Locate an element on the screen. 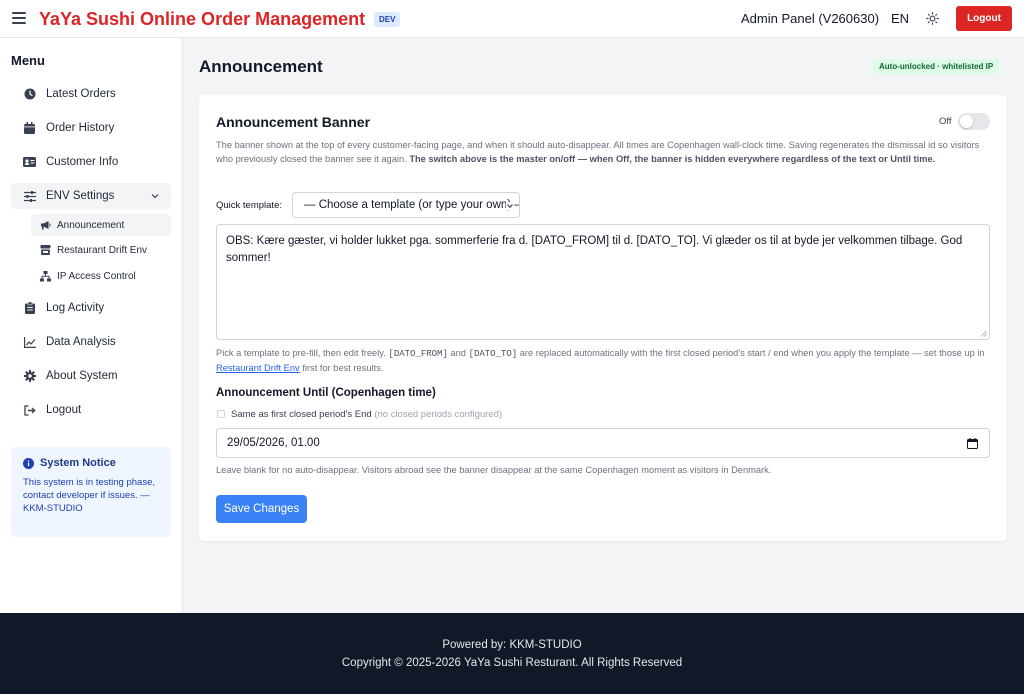  network-icon is located at coordinates (45, 276).